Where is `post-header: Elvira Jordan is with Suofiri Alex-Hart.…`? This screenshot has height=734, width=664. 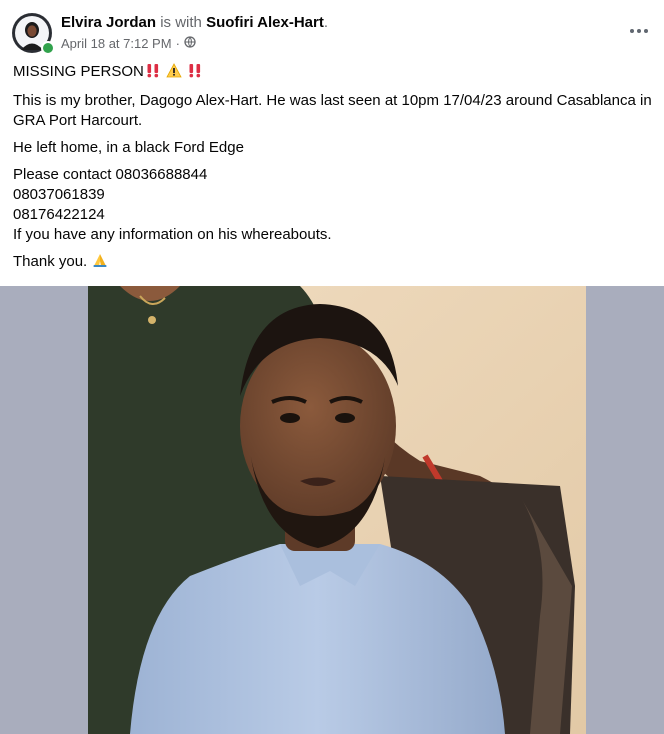
post-header: Elvira Jordan is with Suofiri Alex-Hart.… is located at coordinates (332, 30).